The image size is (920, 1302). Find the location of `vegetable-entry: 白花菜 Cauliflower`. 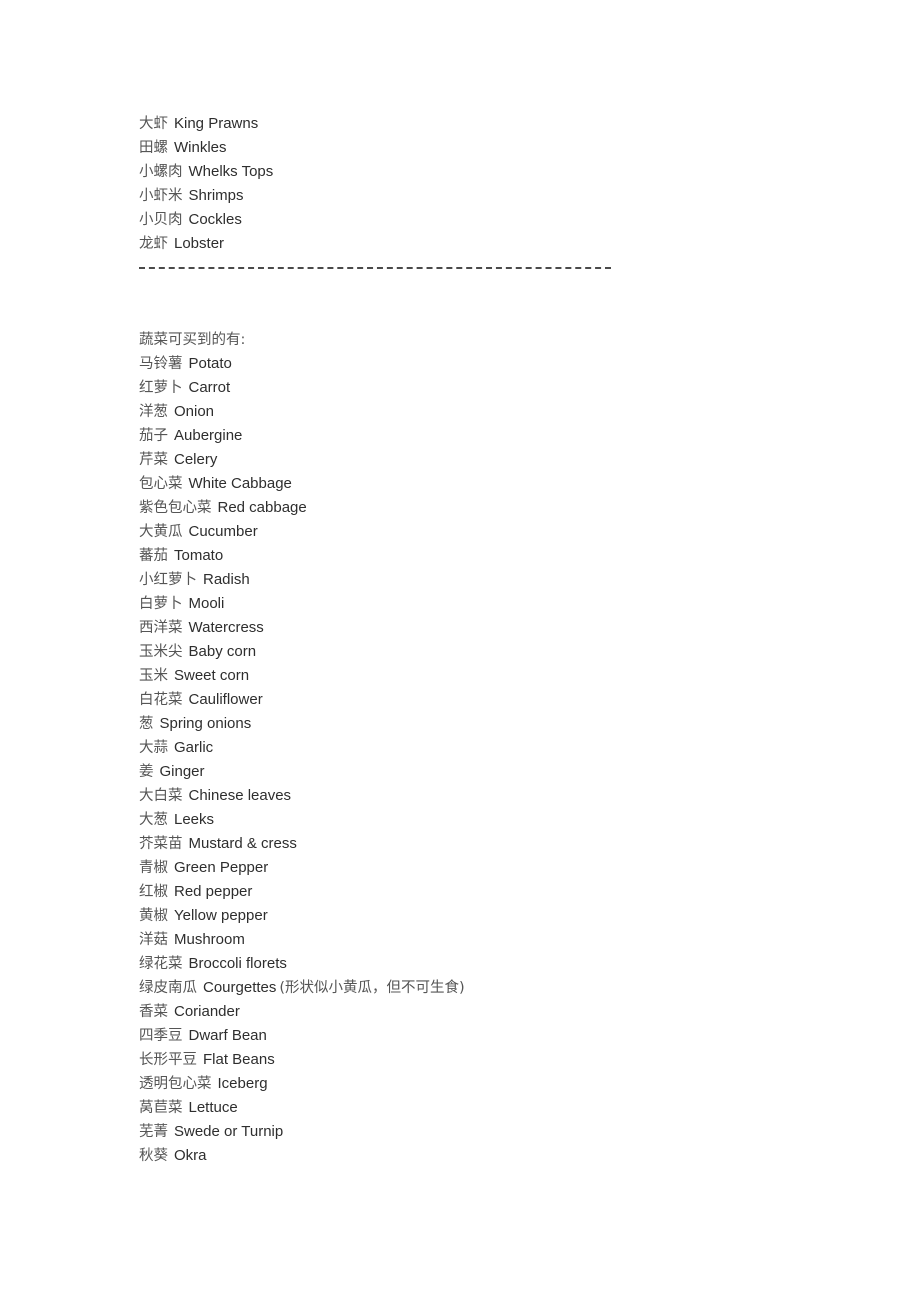

vegetable-entry: 白花菜 Cauliflower is located at coordinates (489, 700).